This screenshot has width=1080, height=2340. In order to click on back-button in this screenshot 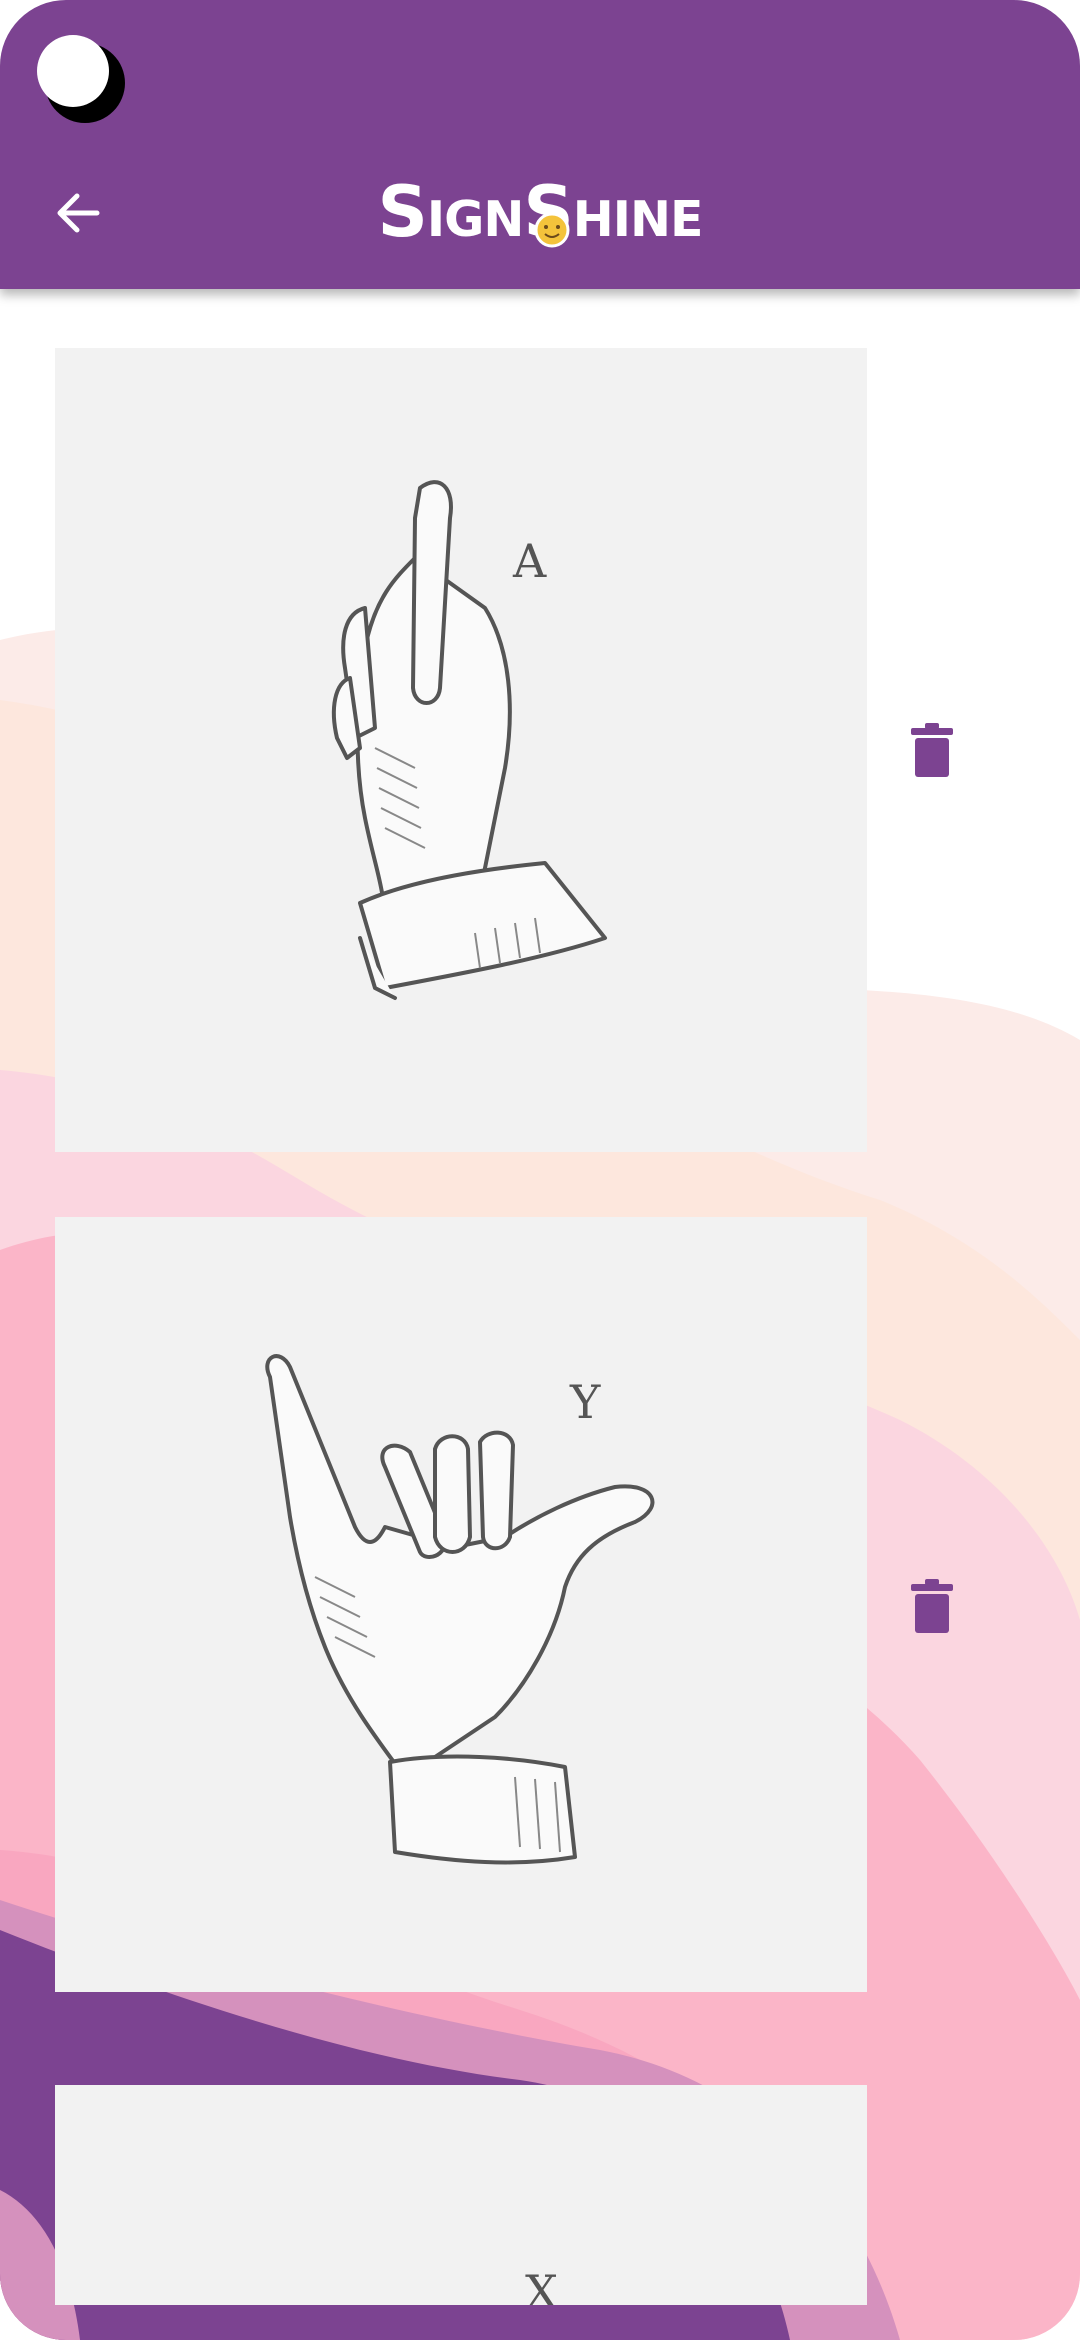, I will do `click(78, 213)`.